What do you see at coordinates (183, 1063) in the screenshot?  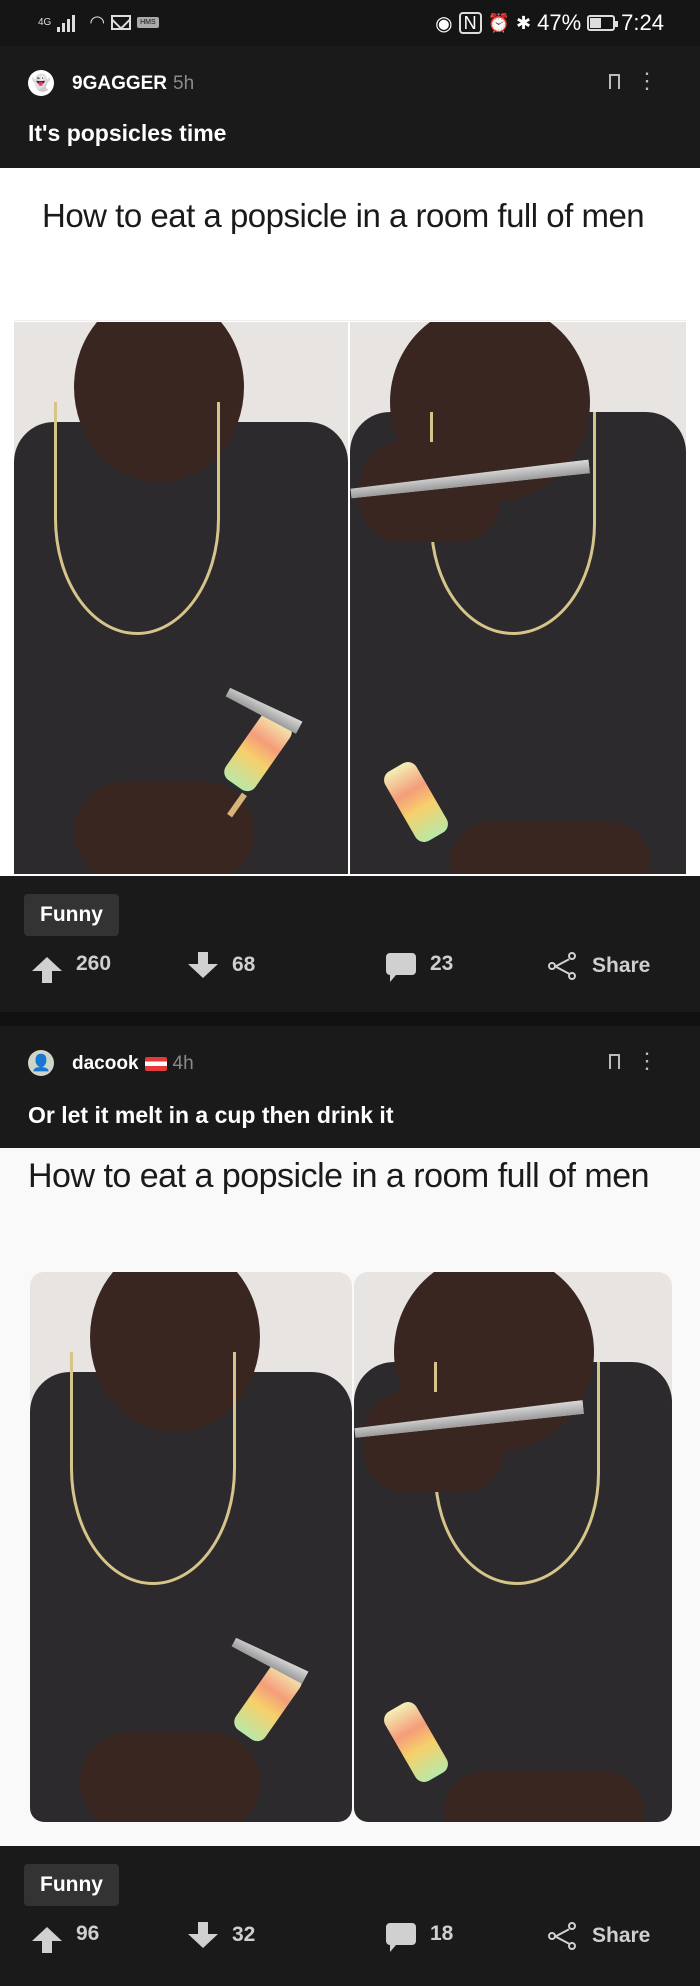 I see `post-time: 4h` at bounding box center [183, 1063].